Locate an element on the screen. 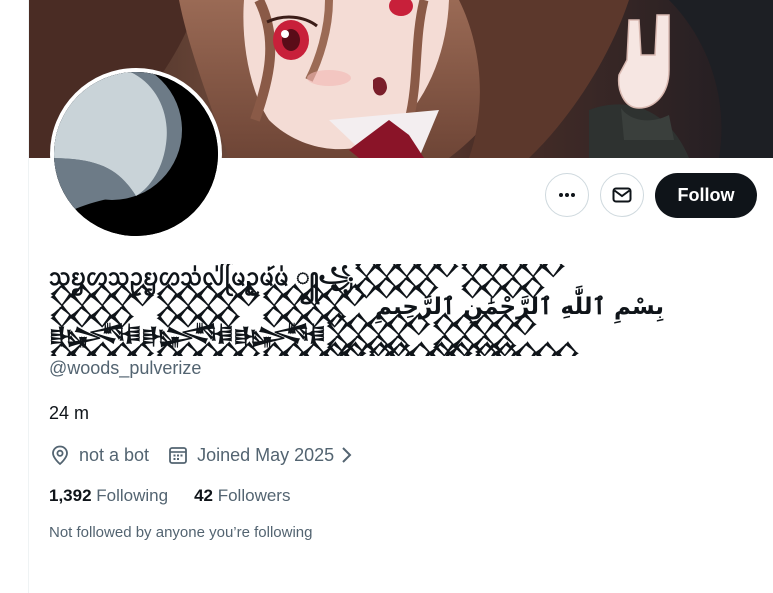 This screenshot has height=593, width=773. profile-handle: @woods_pulverize is located at coordinates (125, 368).